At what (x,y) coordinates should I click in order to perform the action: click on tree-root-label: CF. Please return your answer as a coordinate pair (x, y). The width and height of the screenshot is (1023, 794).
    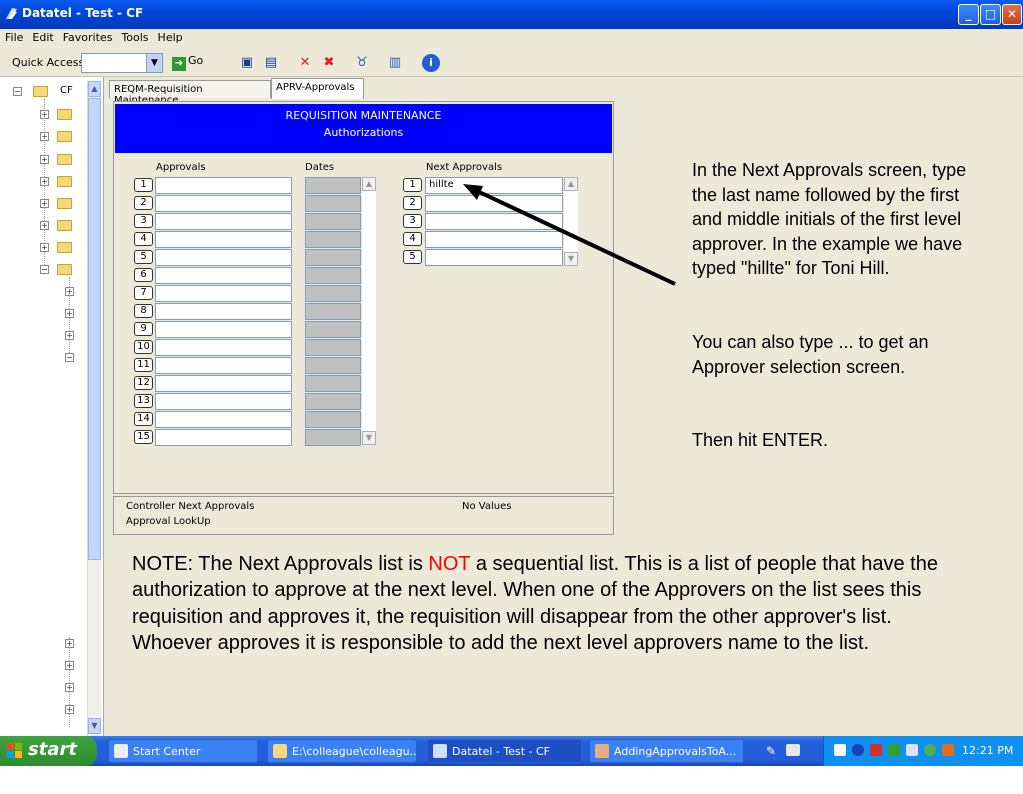
    Looking at the image, I should click on (66, 90).